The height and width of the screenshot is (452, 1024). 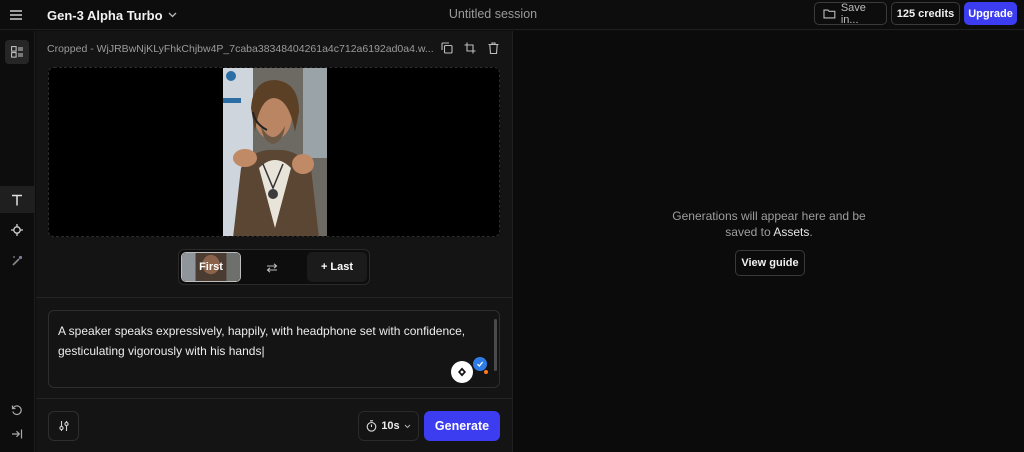 I want to click on first-frame-button: First, so click(x=211, y=267).